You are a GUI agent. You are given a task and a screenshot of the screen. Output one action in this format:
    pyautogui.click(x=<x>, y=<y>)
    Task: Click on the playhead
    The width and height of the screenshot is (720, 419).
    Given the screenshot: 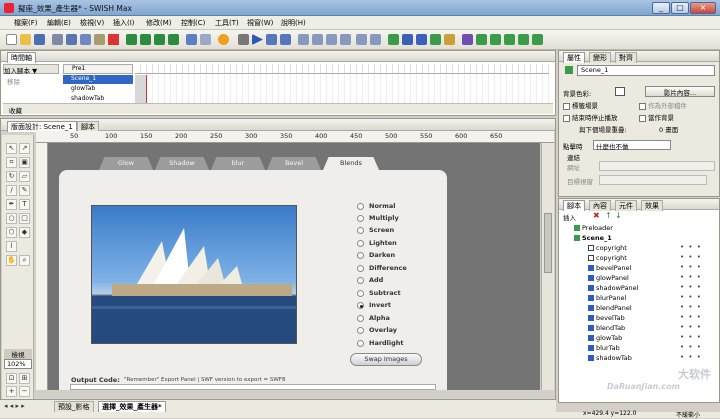 What is the action you would take?
    pyautogui.click(x=141, y=89)
    